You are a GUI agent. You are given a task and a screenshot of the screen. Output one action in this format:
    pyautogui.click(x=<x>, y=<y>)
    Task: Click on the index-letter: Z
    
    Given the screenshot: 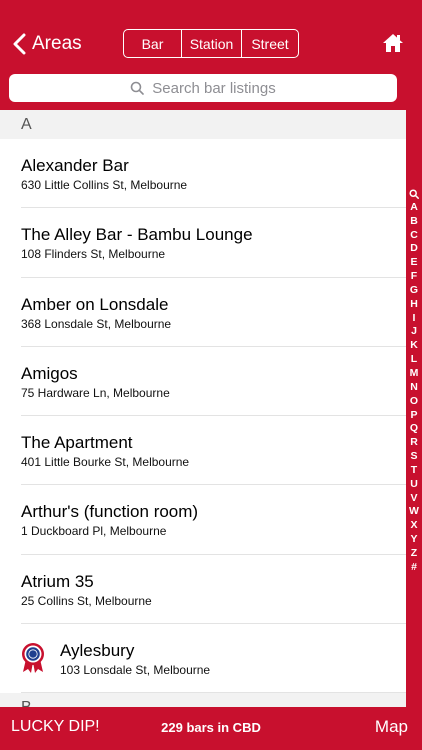 What is the action you would take?
    pyautogui.click(x=414, y=554)
    